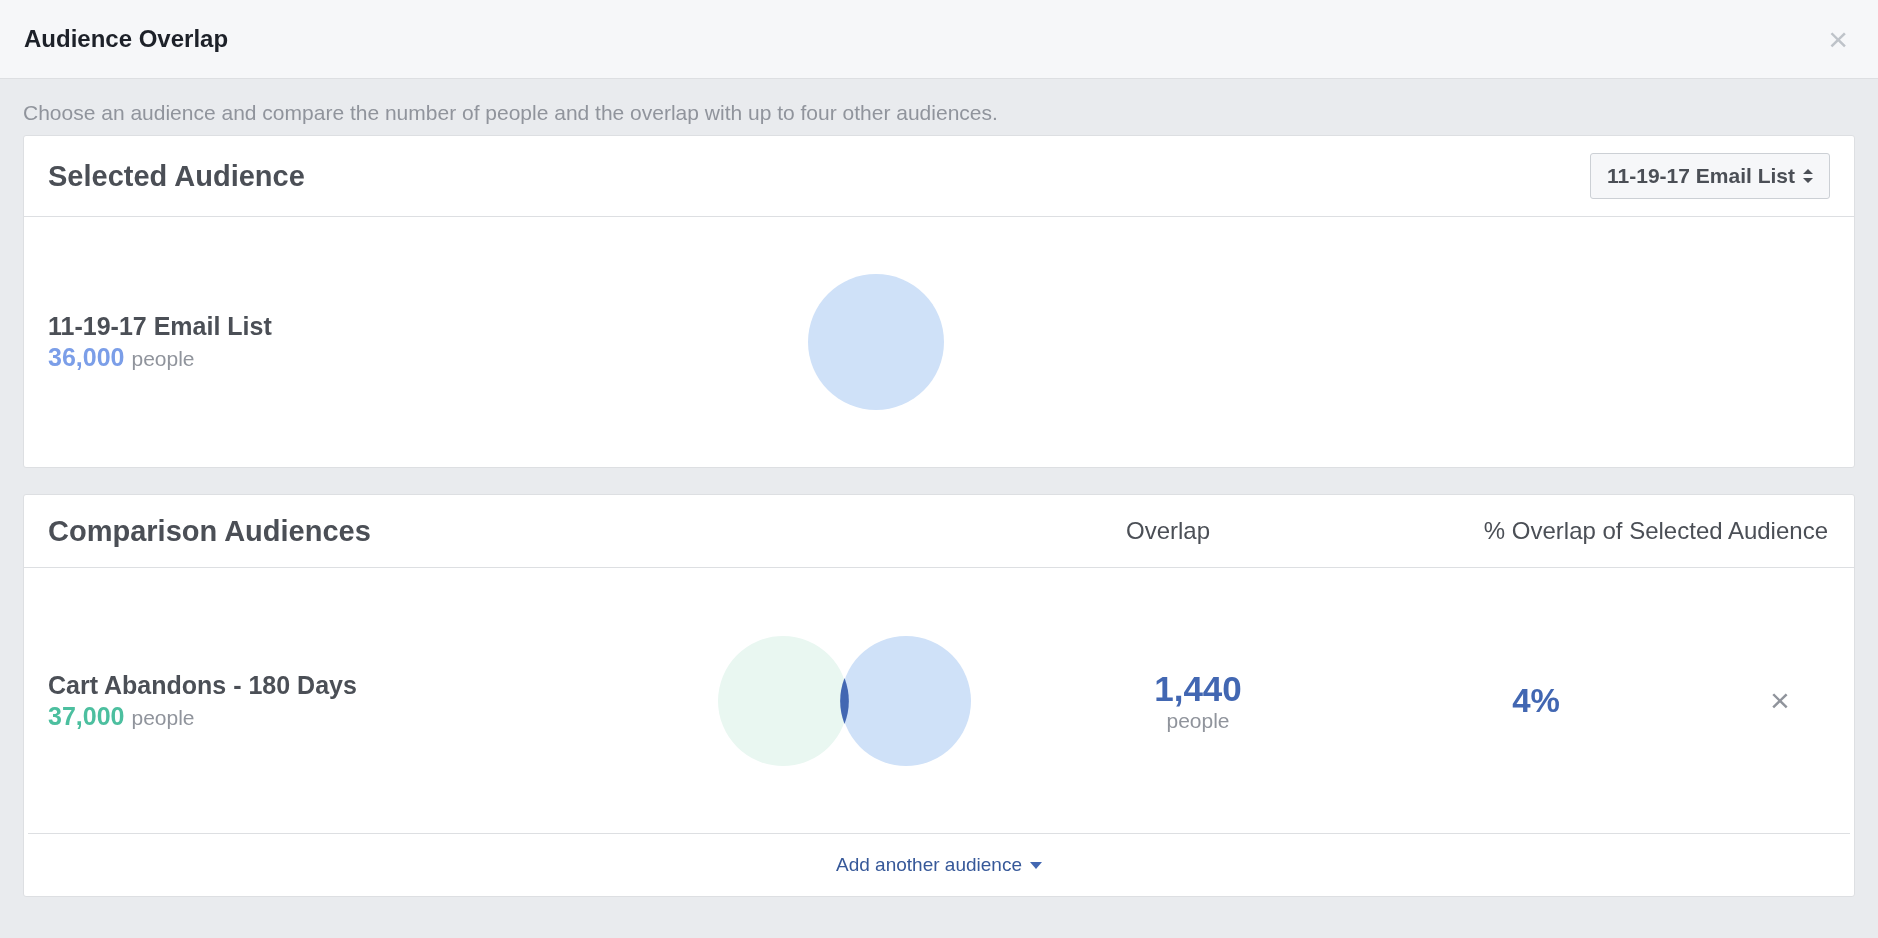  Describe the element at coordinates (203, 685) in the screenshot. I see `audience-name: Cart Abandons - 180 Days` at that location.